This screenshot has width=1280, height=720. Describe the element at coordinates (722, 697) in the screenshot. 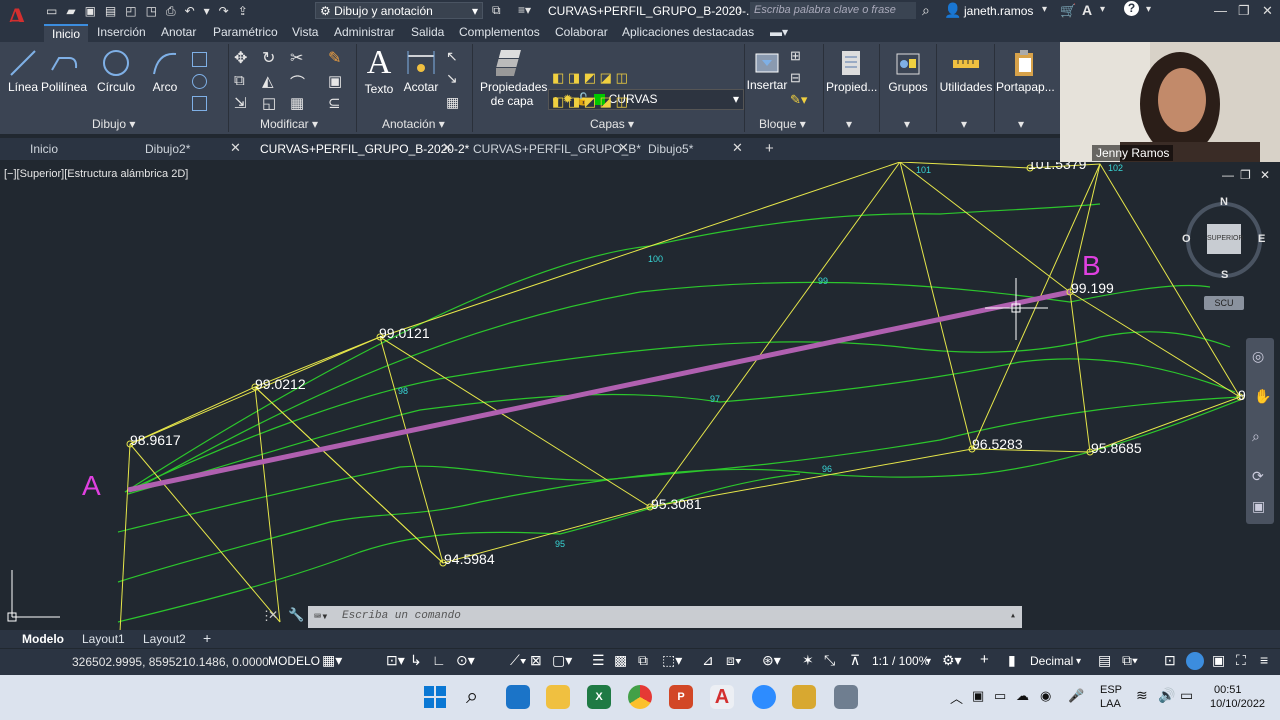

I see `autocad-taskbar-icon: A` at that location.